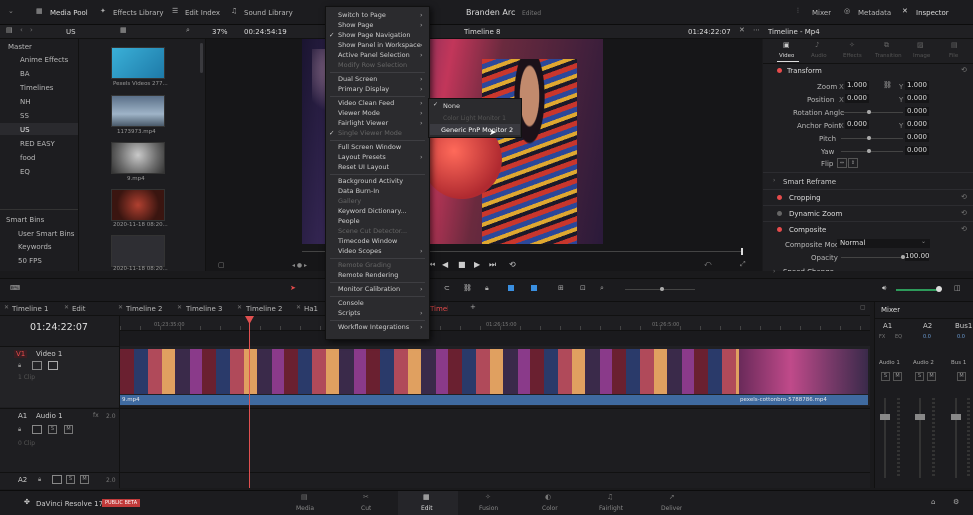  What do you see at coordinates (25, 74) in the screenshot?
I see `bin-item: BA` at bounding box center [25, 74].